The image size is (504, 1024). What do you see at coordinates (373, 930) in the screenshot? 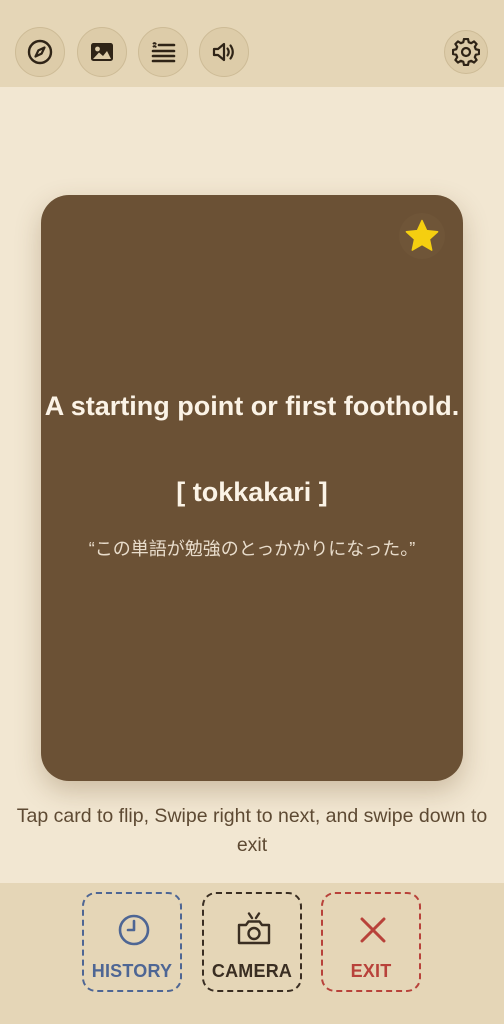
I see `close-icon` at bounding box center [373, 930].